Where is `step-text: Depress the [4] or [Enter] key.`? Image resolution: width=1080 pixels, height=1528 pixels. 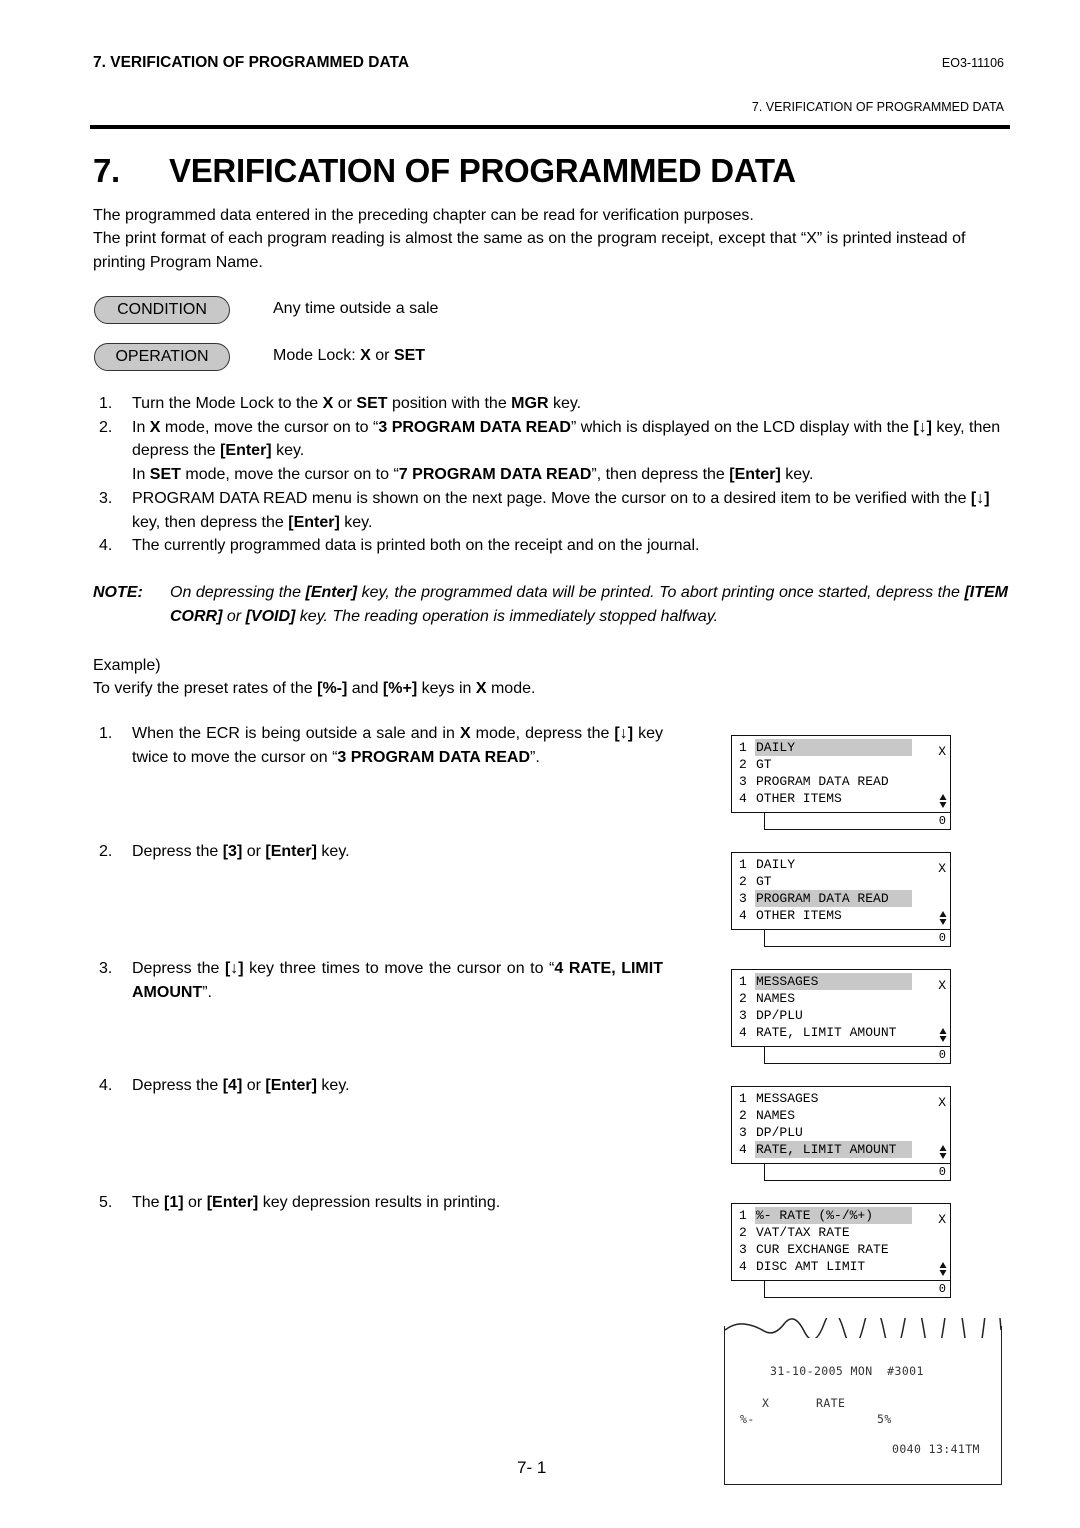 step-text: Depress the [4] or [Enter] key. is located at coordinates (241, 1085).